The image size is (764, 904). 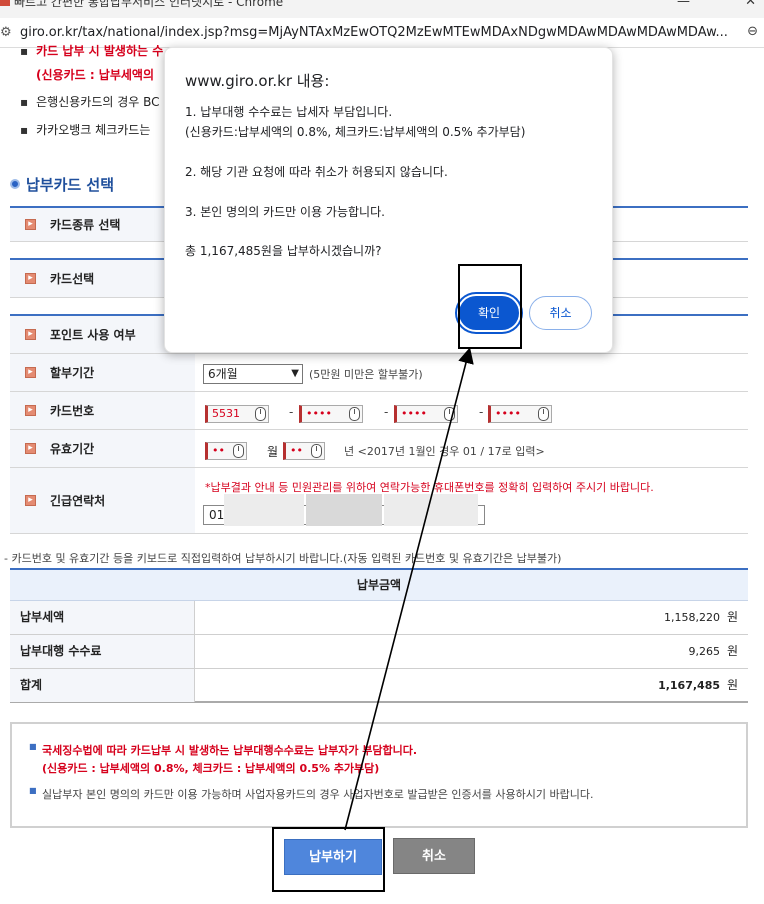 What do you see at coordinates (6, 32) in the screenshot?
I see `site-info-icon: ⚙` at bounding box center [6, 32].